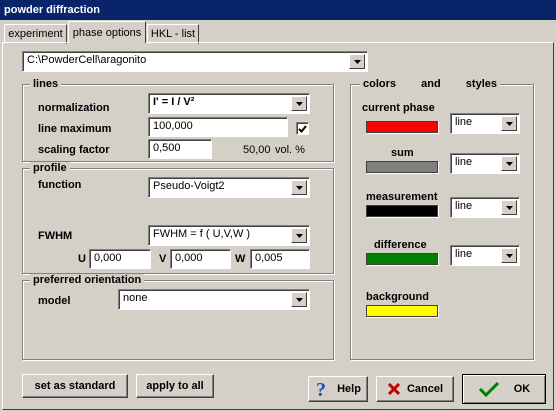 The width and height of the screenshot is (556, 412). Describe the element at coordinates (229, 187) in the screenshot. I see `function-select: Pseudo-Voigt2` at that location.